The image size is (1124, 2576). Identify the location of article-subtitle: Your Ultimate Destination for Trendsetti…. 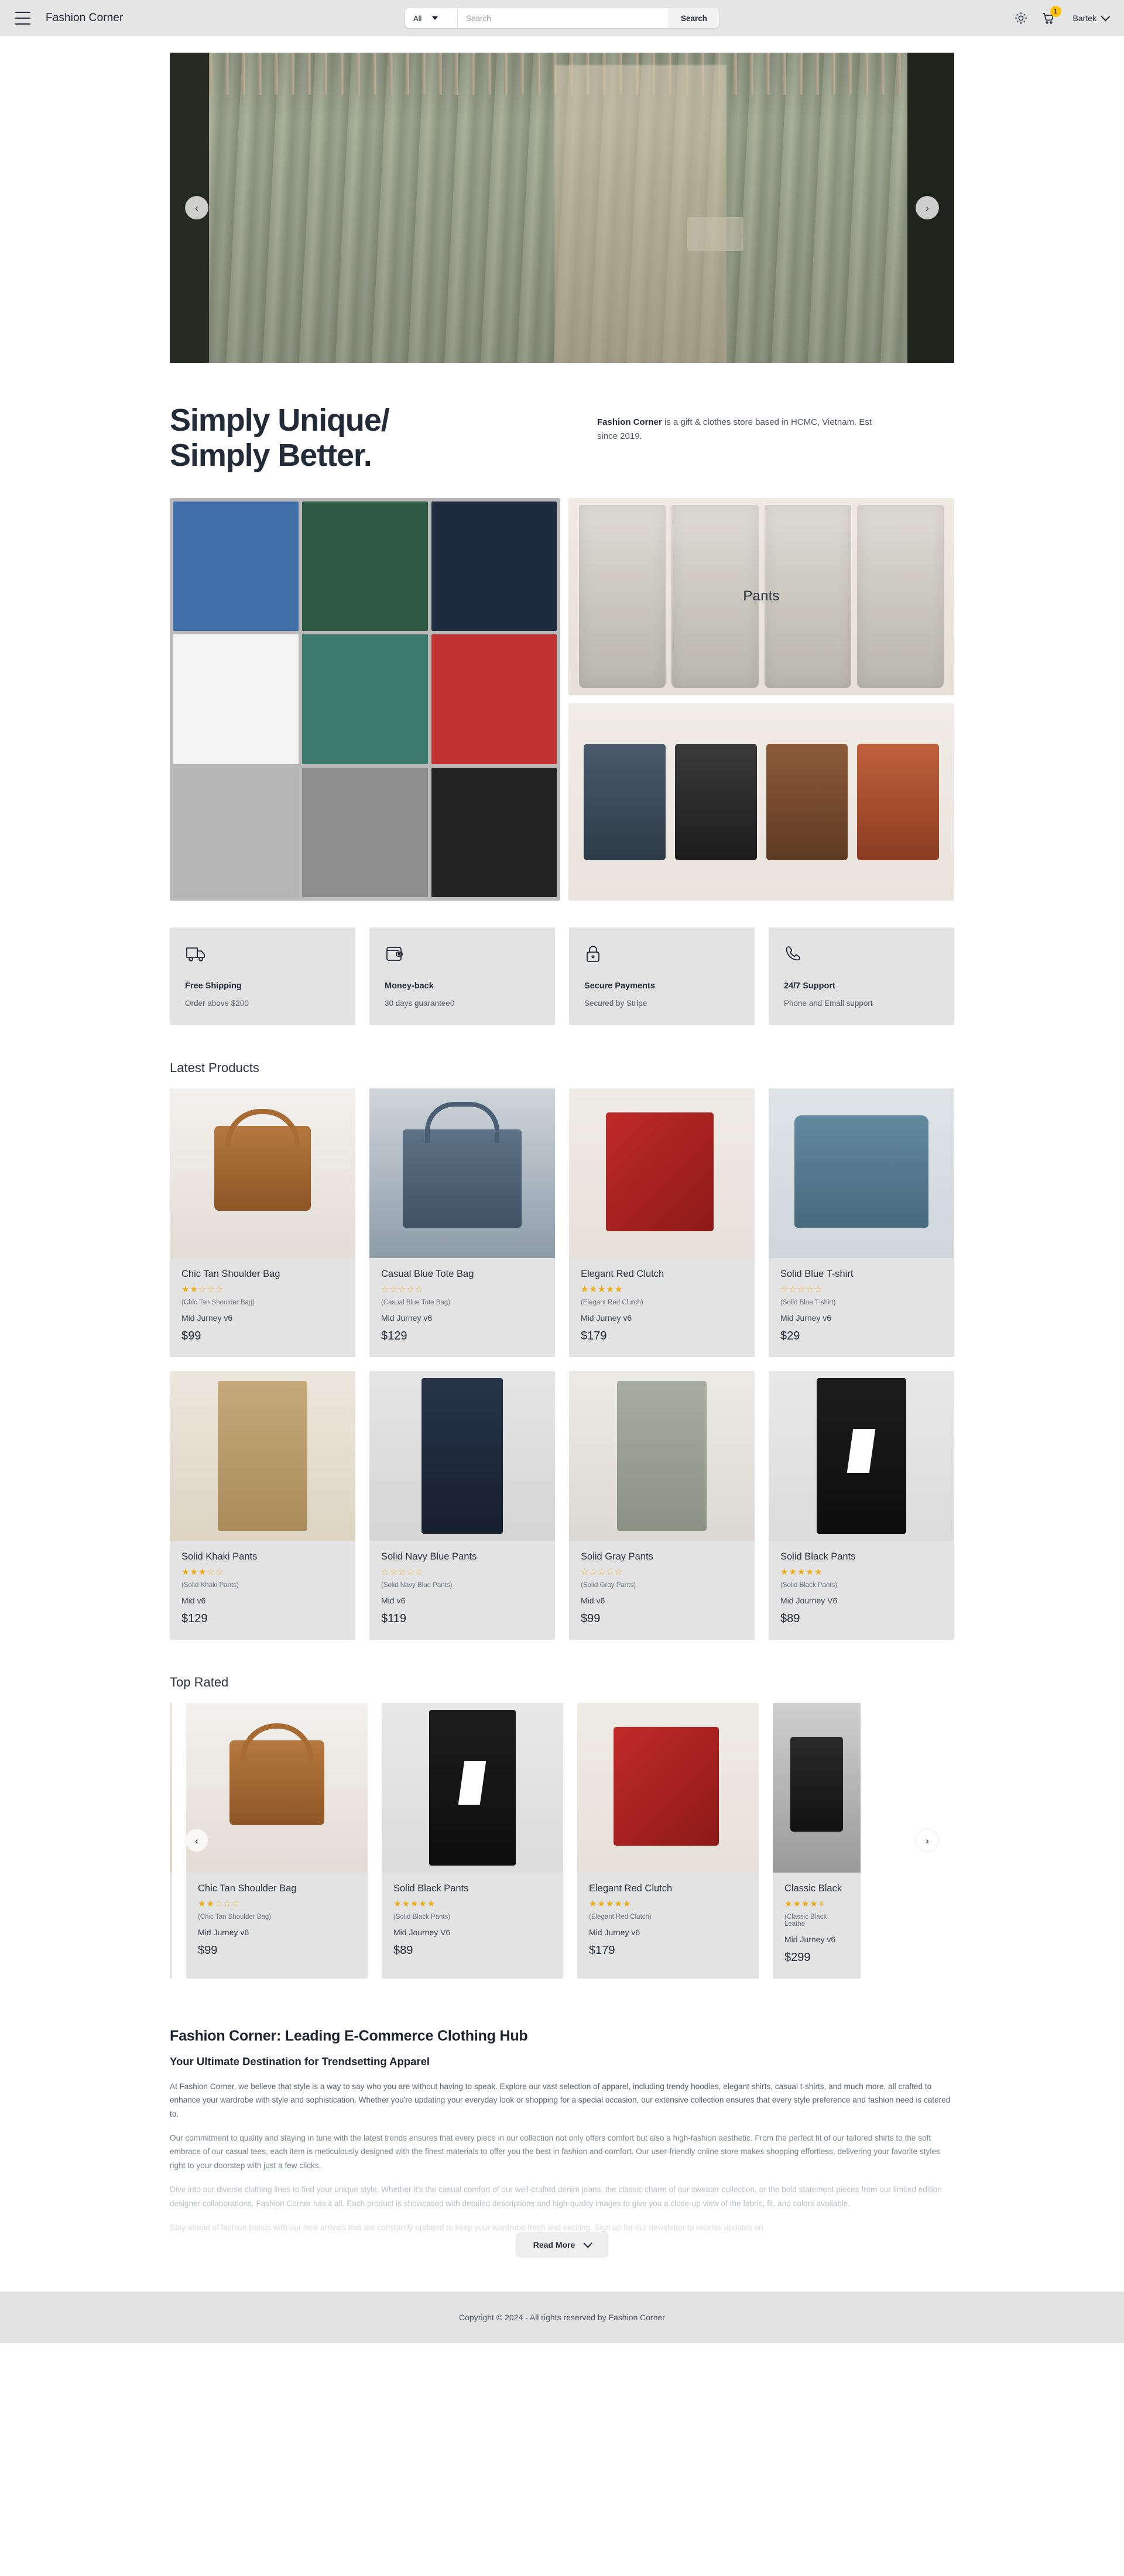
(300, 2061).